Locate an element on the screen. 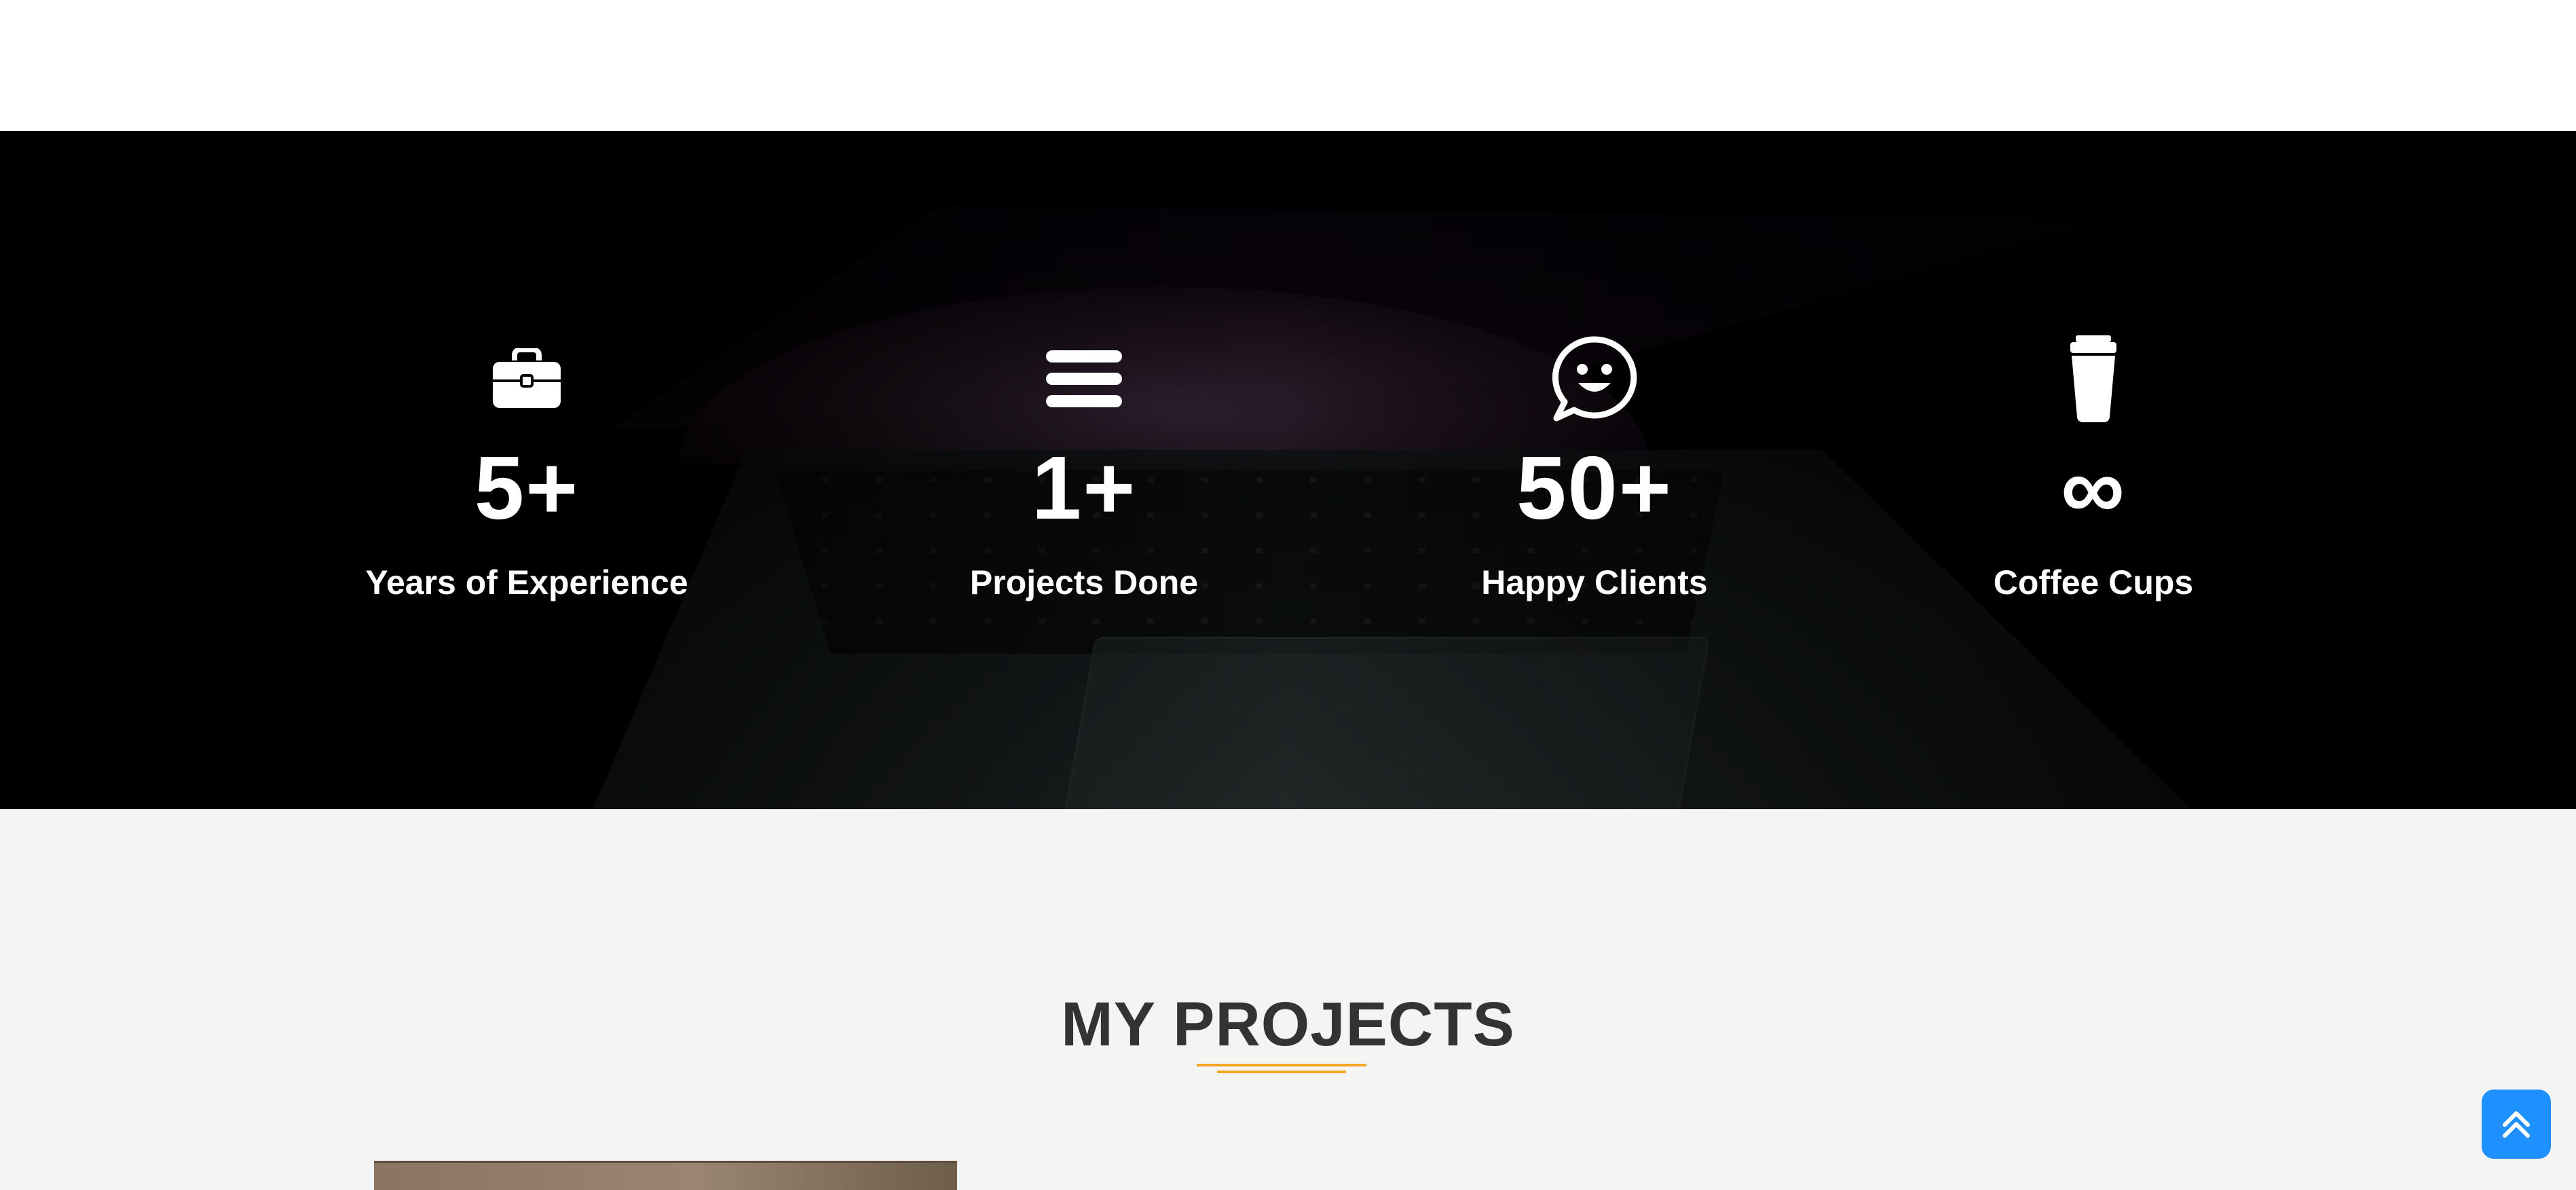 Image resolution: width=2576 pixels, height=1190 pixels. stat-label: Years of Experience is located at coordinates (526, 582).